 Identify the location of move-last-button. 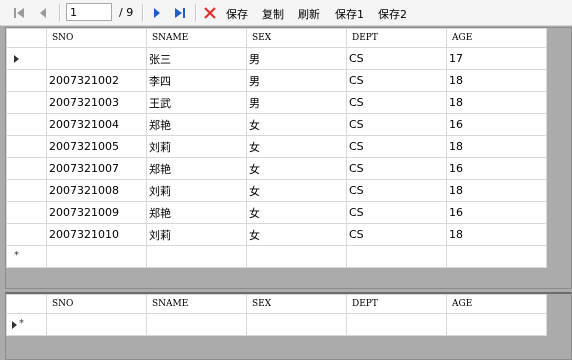
(180, 13).